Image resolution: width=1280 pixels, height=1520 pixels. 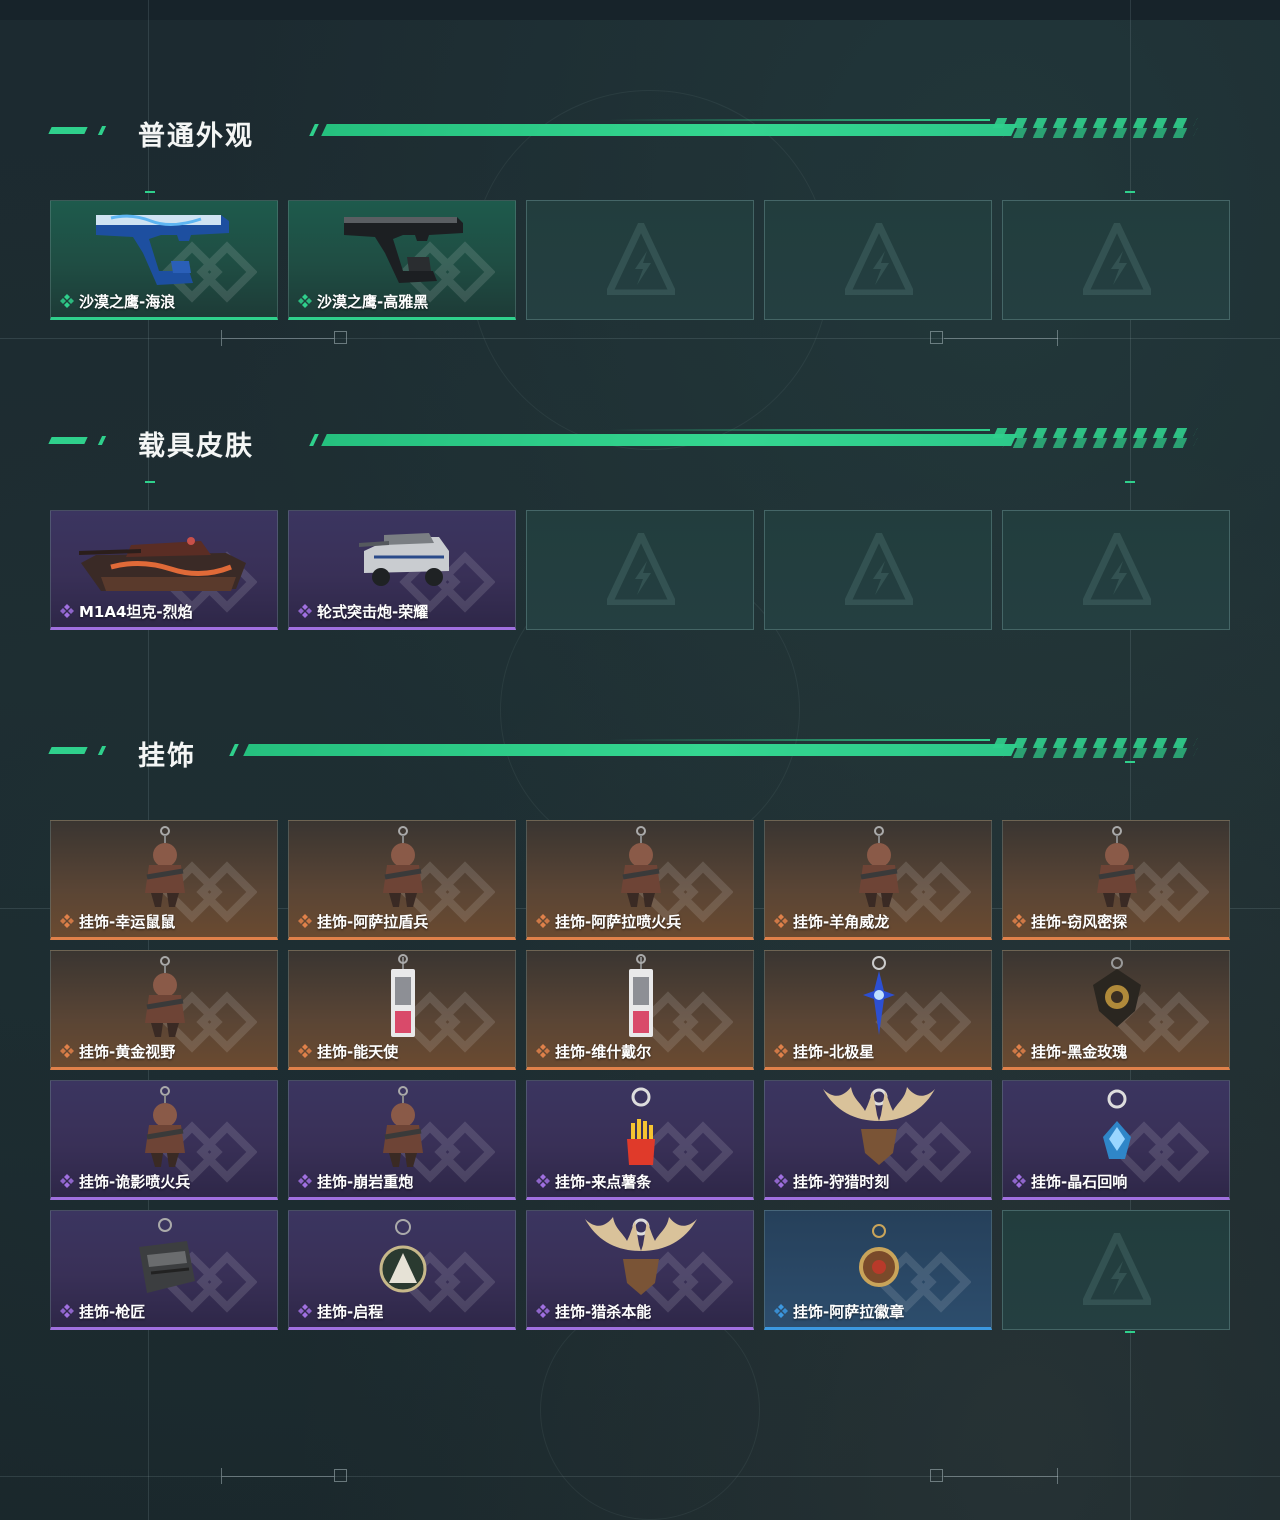 What do you see at coordinates (162, 564) in the screenshot?
I see `tank-icon` at bounding box center [162, 564].